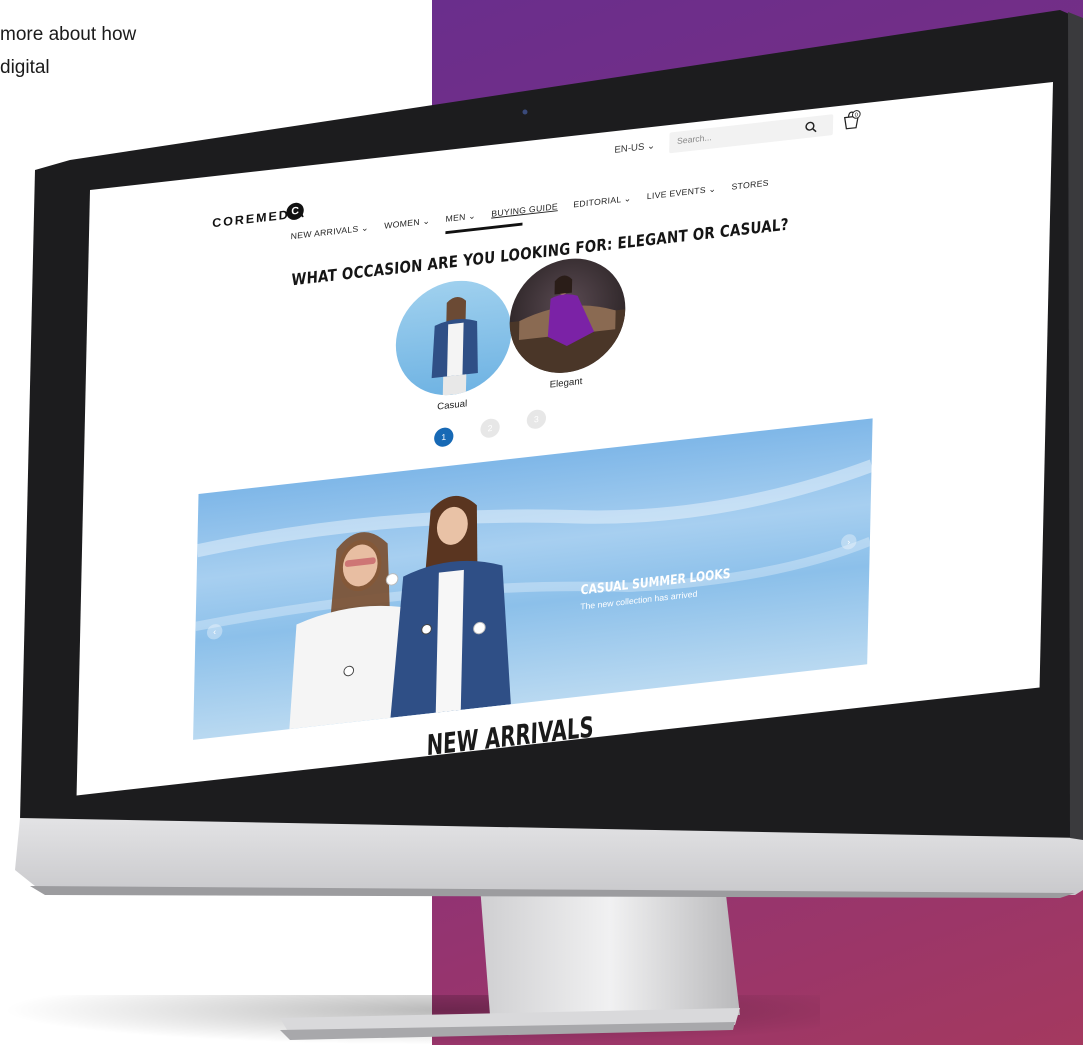 The image size is (1083, 1045). What do you see at coordinates (811, 127) in the screenshot?
I see `search-icon` at bounding box center [811, 127].